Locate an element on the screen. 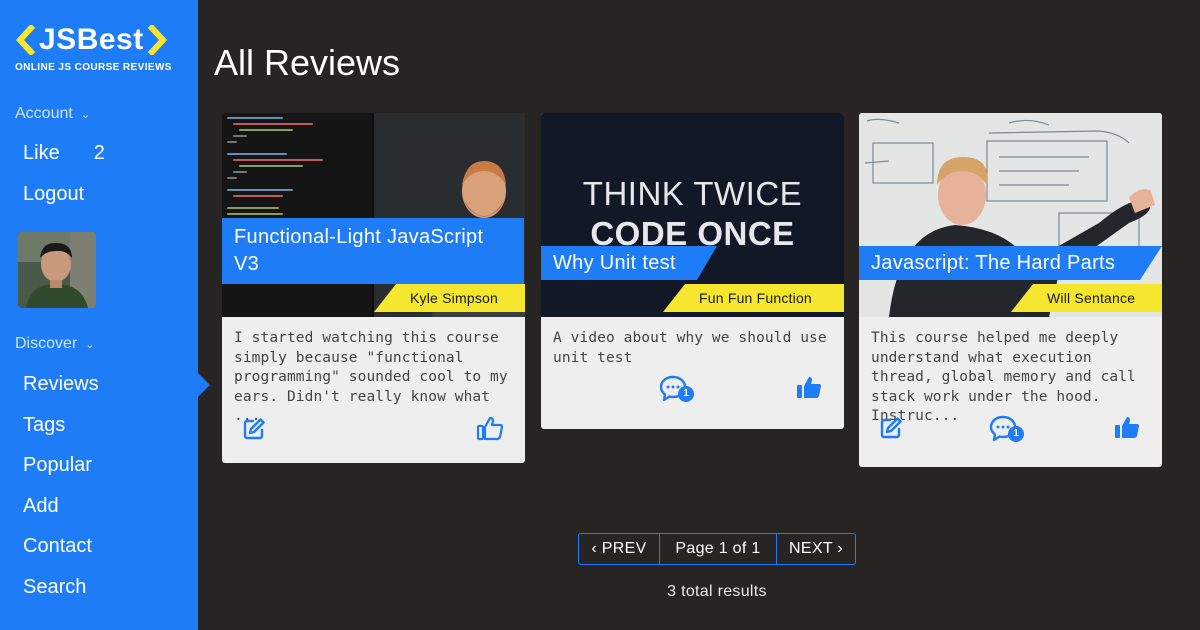 The image size is (1200, 630). chevron-left-icon is located at coordinates (25, 40).